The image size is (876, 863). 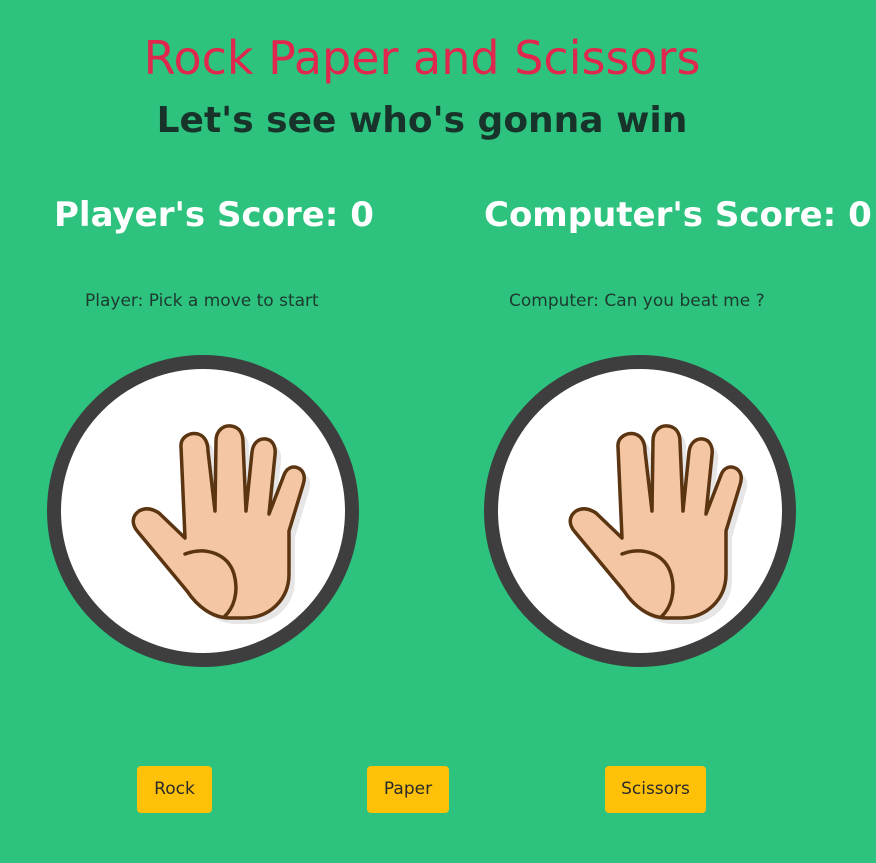 I want to click on player-hand-display, so click(x=203, y=511).